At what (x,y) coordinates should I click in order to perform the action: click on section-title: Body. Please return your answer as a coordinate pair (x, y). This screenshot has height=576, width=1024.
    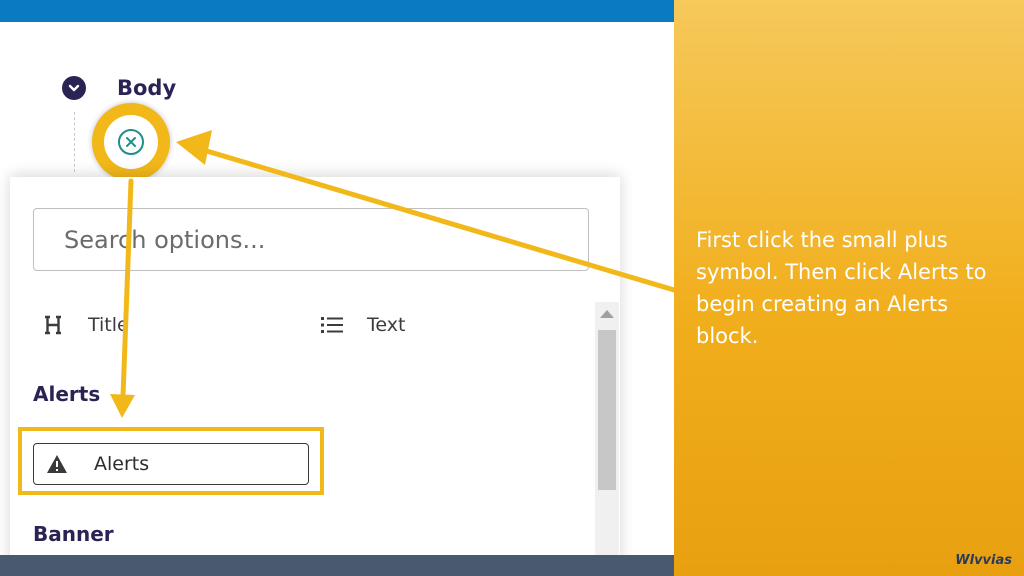
    Looking at the image, I should click on (147, 88).